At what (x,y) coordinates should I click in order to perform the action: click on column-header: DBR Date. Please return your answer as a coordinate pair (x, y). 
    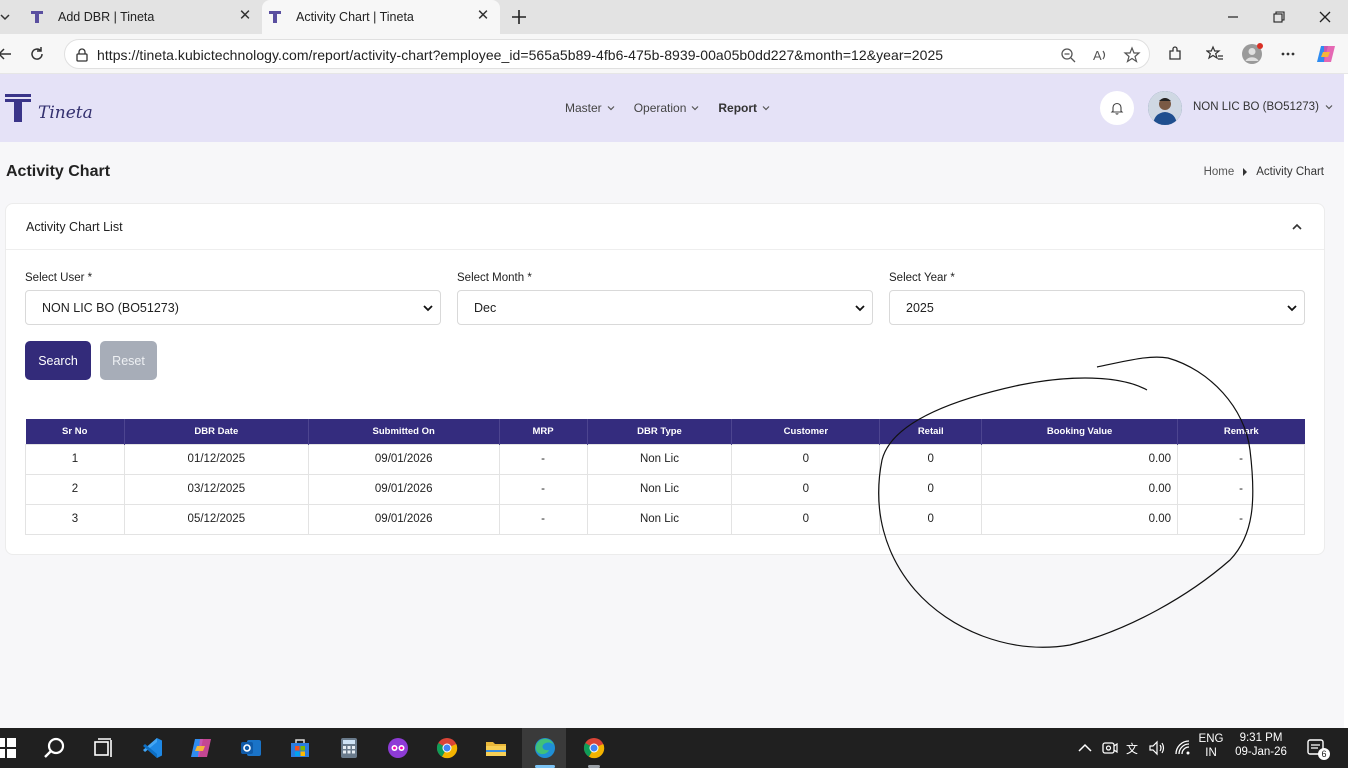
    Looking at the image, I should click on (216, 431).